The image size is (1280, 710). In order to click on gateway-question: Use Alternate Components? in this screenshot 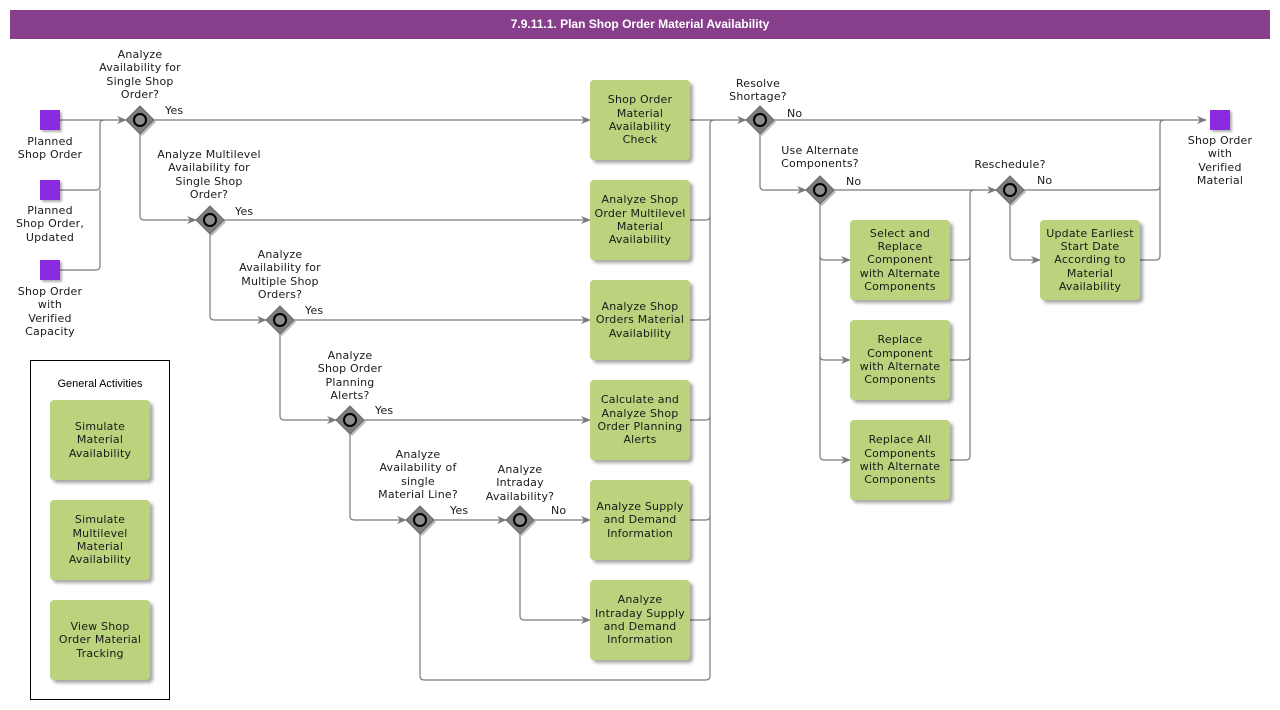, I will do `click(820, 157)`.